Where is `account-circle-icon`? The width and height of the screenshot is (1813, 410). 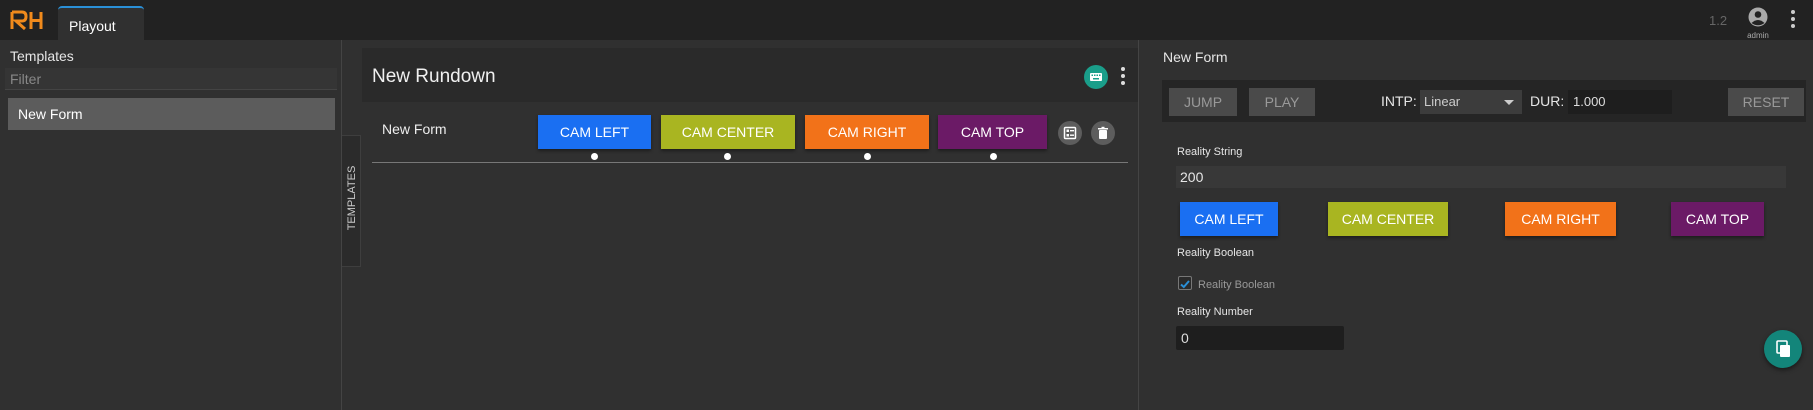
account-circle-icon is located at coordinates (1758, 17).